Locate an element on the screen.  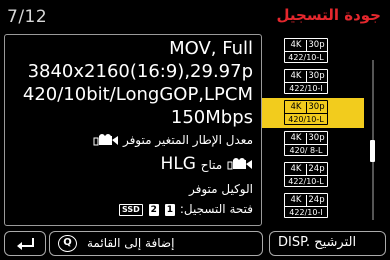
format-icon: 4K 24p 422/10-I is located at coordinates (306, 205).